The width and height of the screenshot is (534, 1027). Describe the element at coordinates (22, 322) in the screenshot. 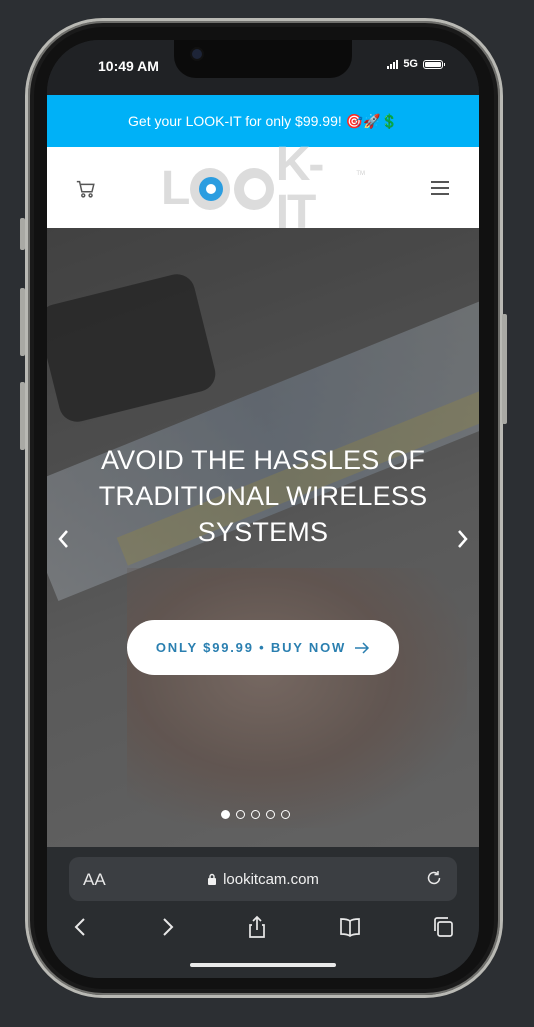

I see `volume-up-button` at that location.